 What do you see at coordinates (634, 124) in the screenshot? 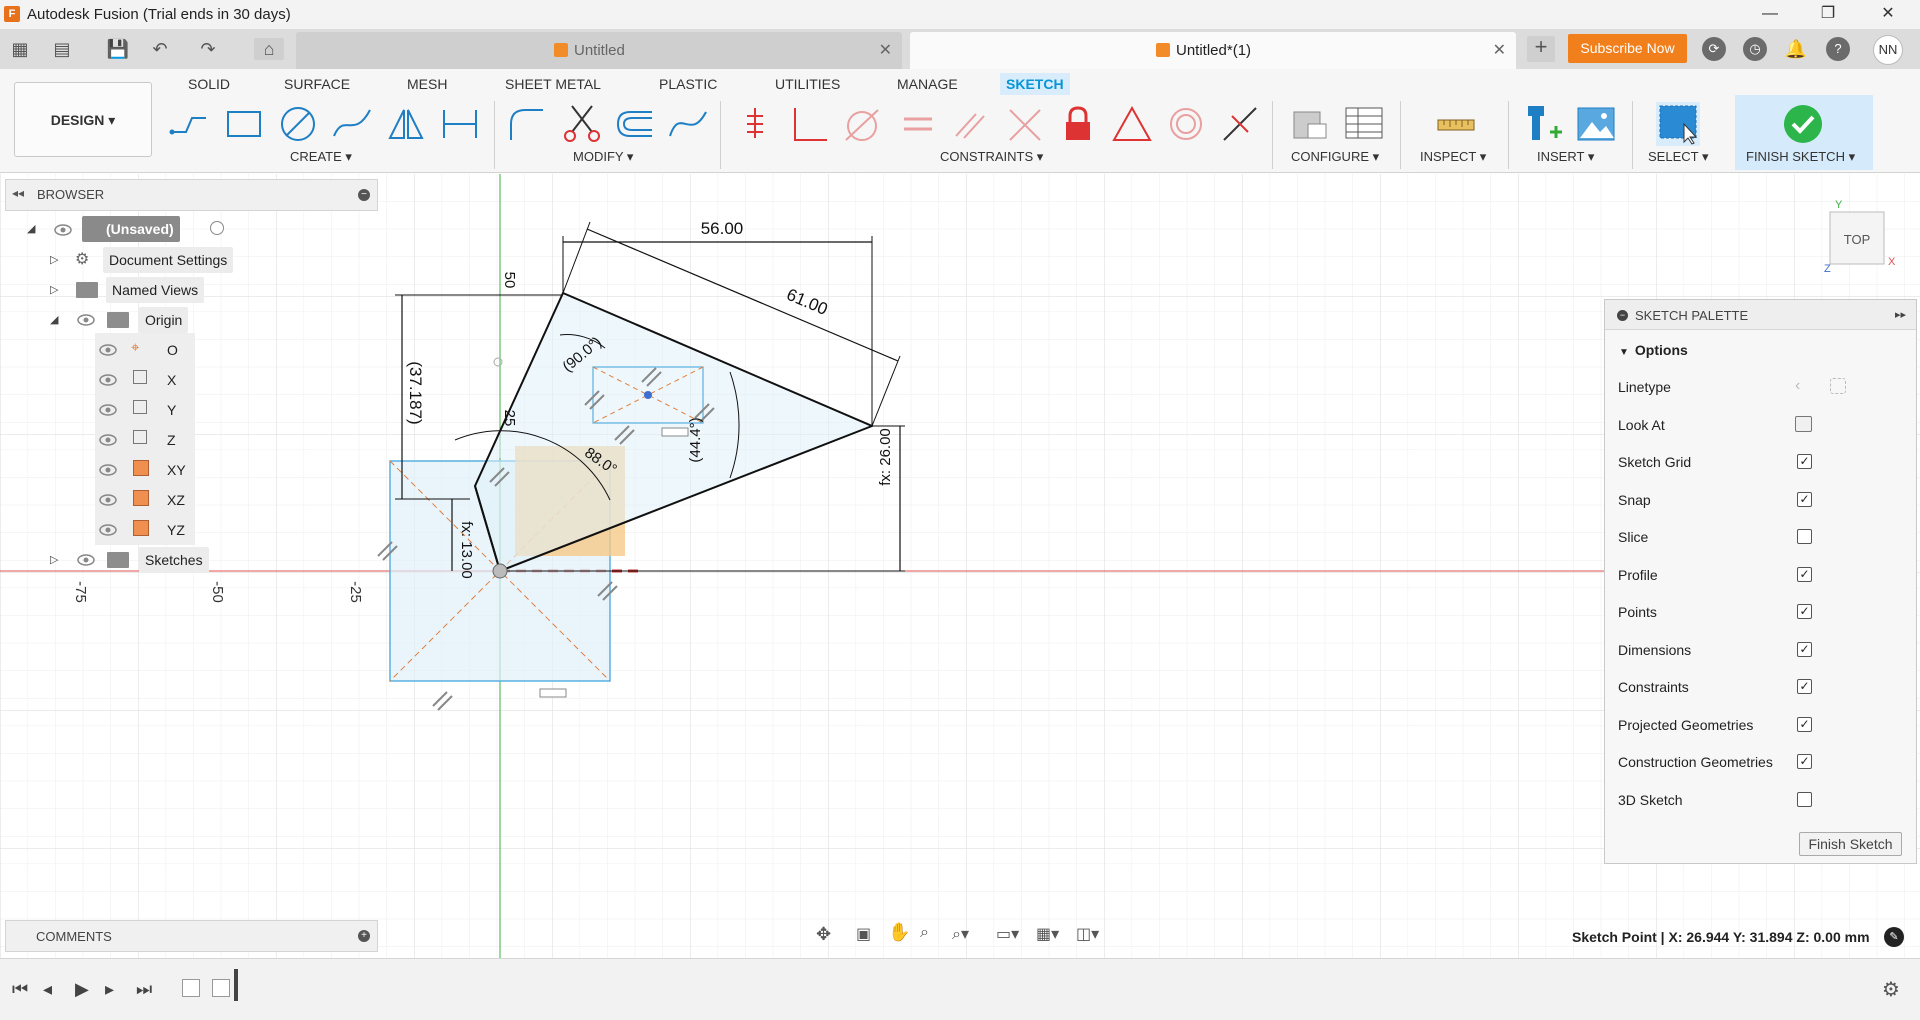
I see `offset-tool-icon` at bounding box center [634, 124].